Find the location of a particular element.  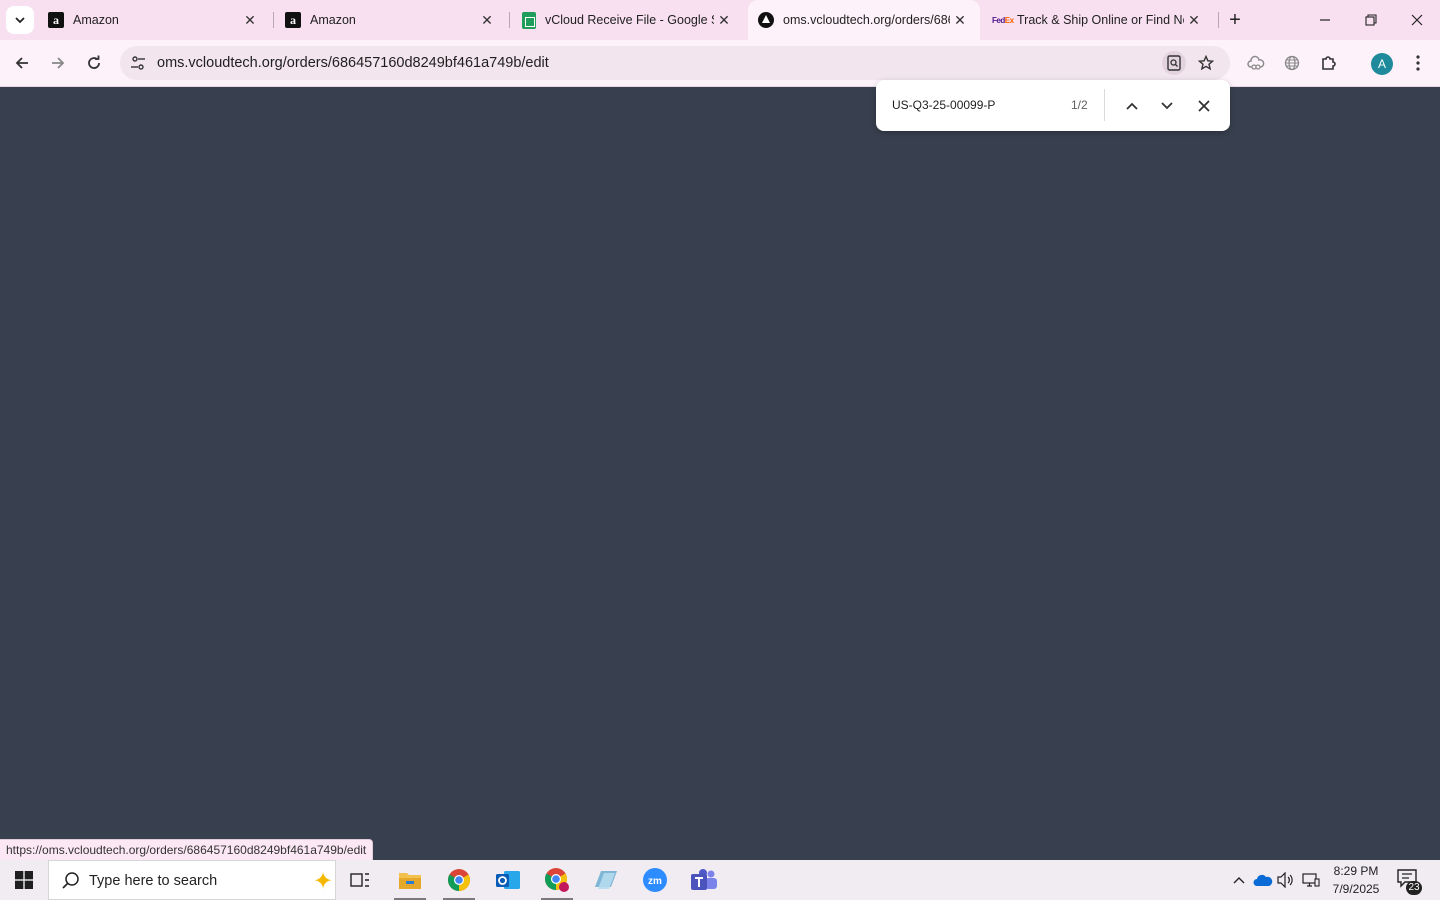

show-hidden-icons-button is located at coordinates (1239, 880).